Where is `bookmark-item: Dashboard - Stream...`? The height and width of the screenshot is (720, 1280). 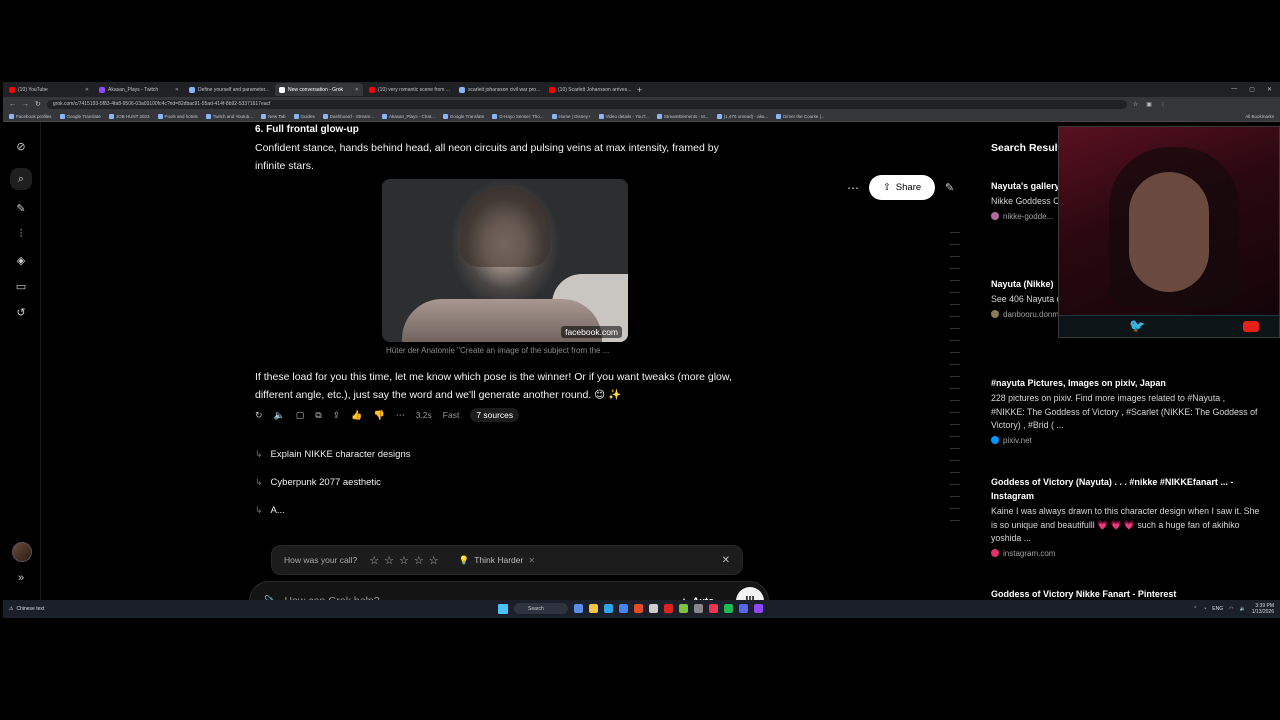 bookmark-item: Dashboard - Stream... is located at coordinates (348, 116).